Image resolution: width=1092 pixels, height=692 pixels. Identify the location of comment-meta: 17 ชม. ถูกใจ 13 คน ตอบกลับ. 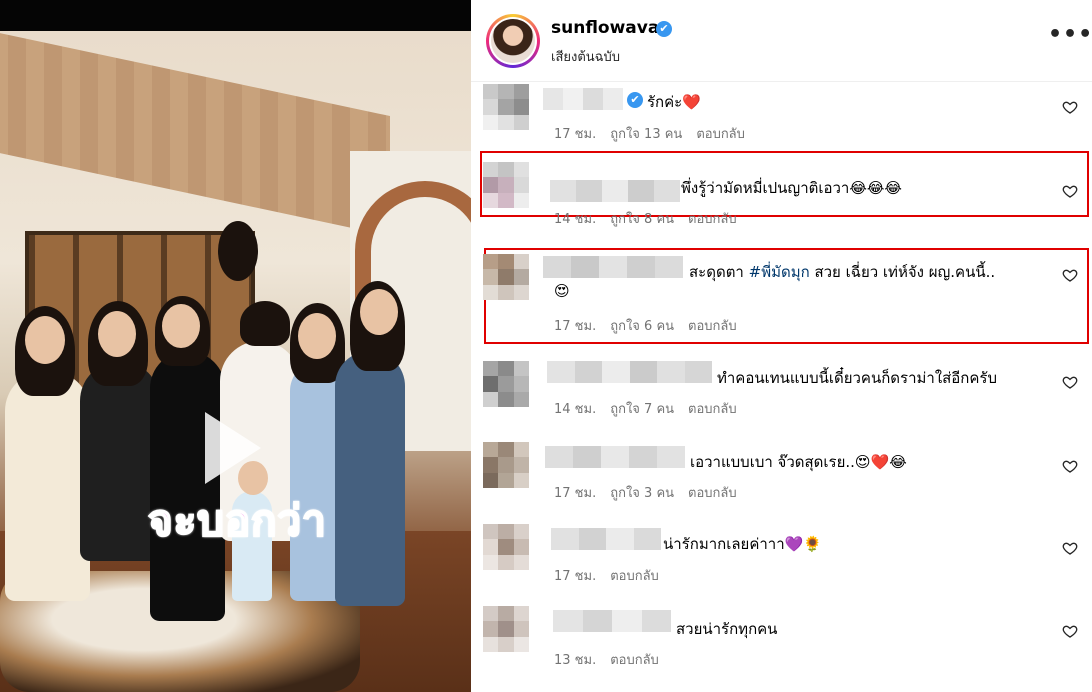
(656, 133).